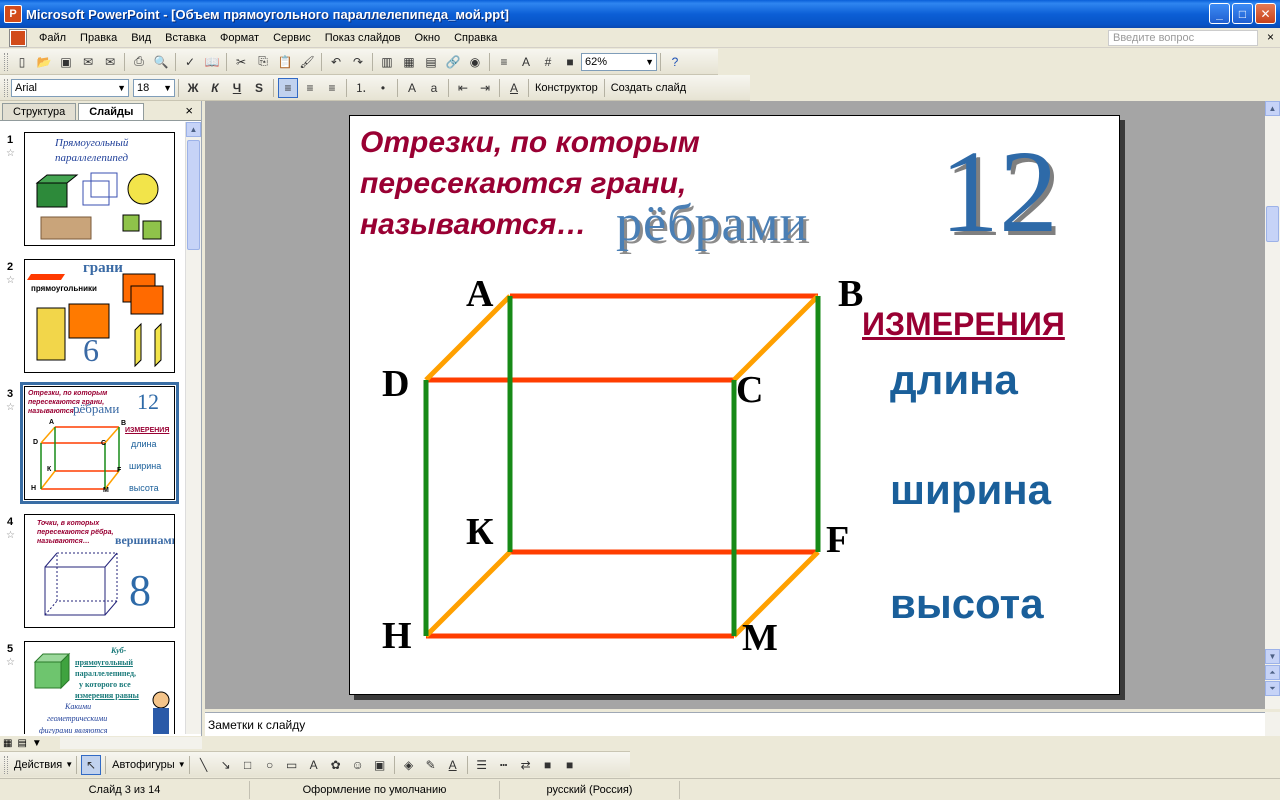 This screenshot has height=800, width=1280. What do you see at coordinates (111, 111) in the screenshot?
I see `tab-slides: Слайды` at bounding box center [111, 111].